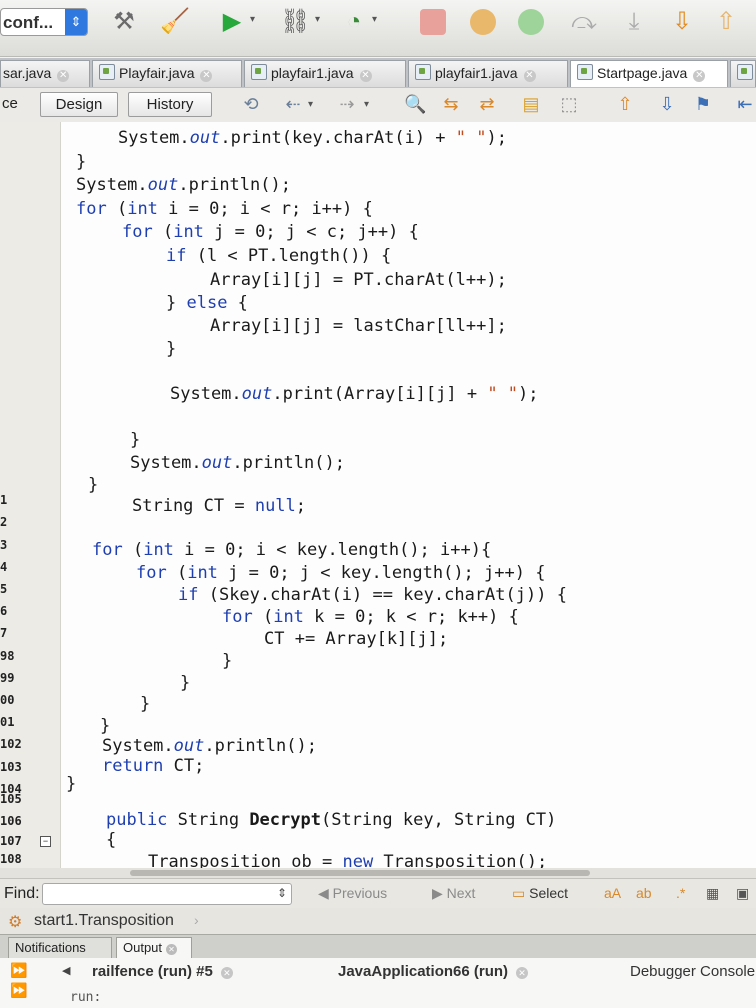 This screenshot has height=1008, width=756. What do you see at coordinates (374, 19) in the screenshot?
I see `profile-dropdown-icon: ▾` at bounding box center [374, 19].